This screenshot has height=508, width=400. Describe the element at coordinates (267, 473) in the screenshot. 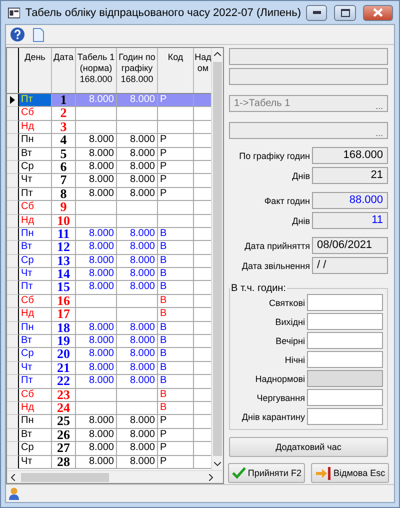

I see `accept-button: Прийняти F2` at that location.